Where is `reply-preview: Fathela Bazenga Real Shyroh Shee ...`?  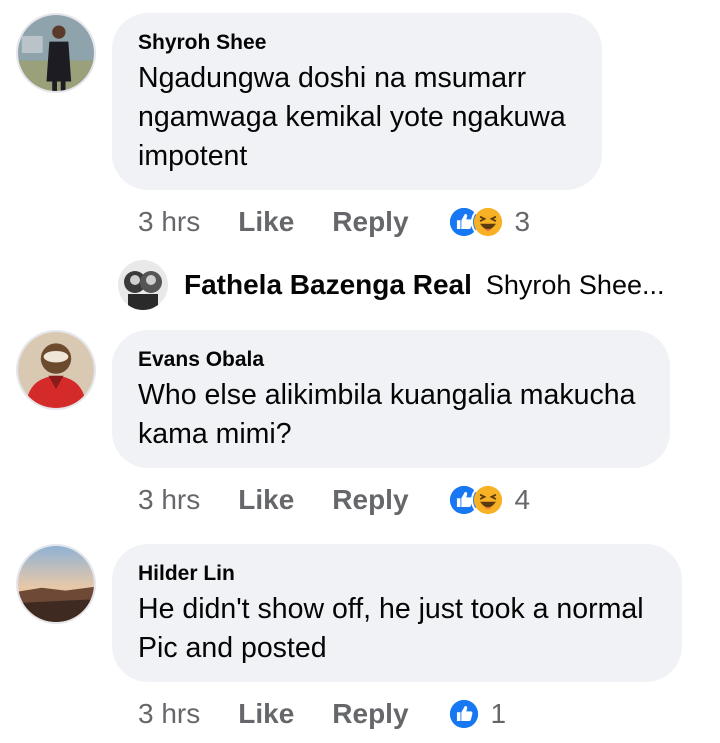 reply-preview: Fathela Bazenga Real Shyroh Shee ... is located at coordinates (391, 285).